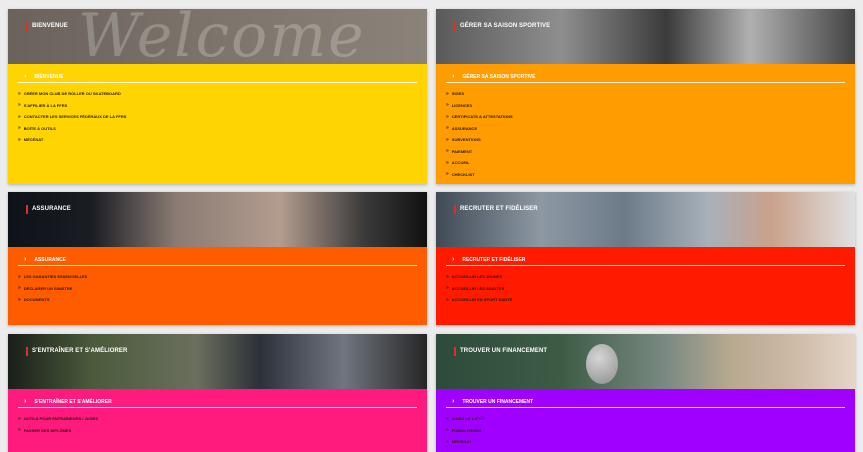  What do you see at coordinates (50, 259) in the screenshot?
I see `section-title: ASSURANCE` at bounding box center [50, 259].